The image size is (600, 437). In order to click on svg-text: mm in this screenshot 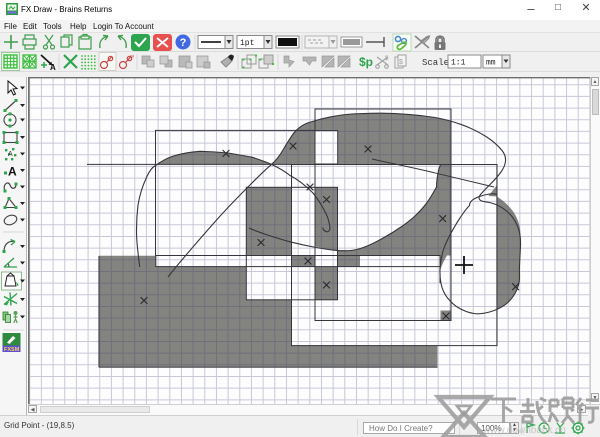, I will do `click(491, 63)`.